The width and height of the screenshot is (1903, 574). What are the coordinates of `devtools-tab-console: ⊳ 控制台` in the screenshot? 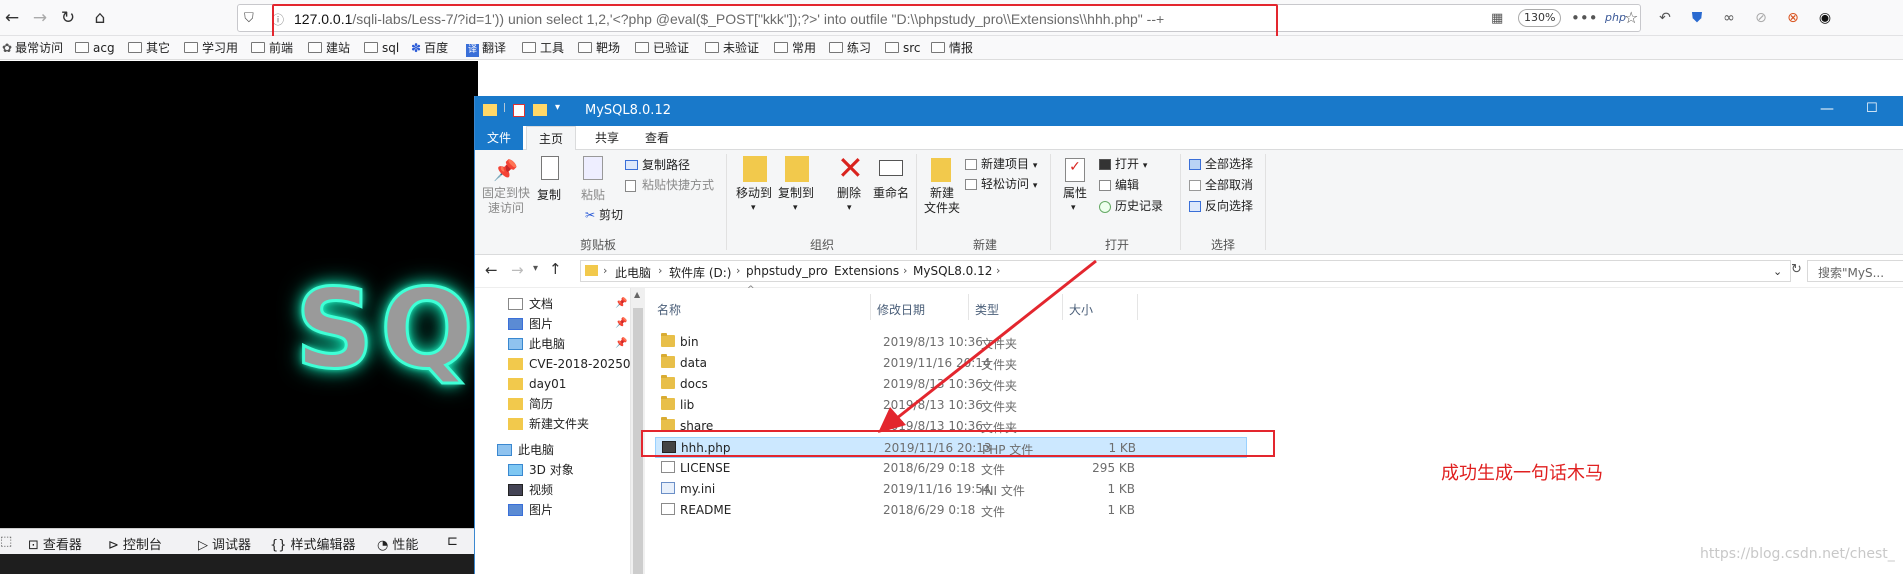 It's located at (135, 543).